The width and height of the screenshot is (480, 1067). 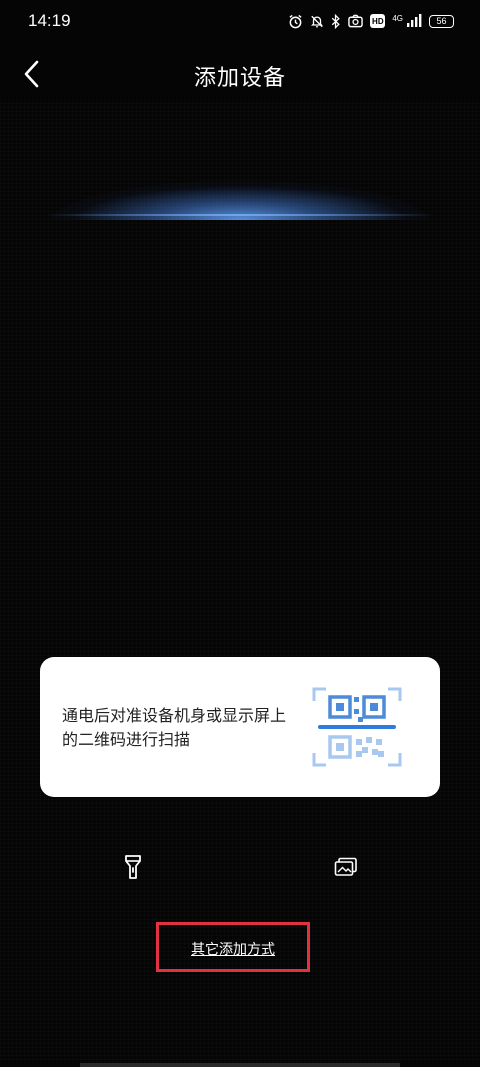 What do you see at coordinates (240, 215) in the screenshot?
I see `scan-line` at bounding box center [240, 215].